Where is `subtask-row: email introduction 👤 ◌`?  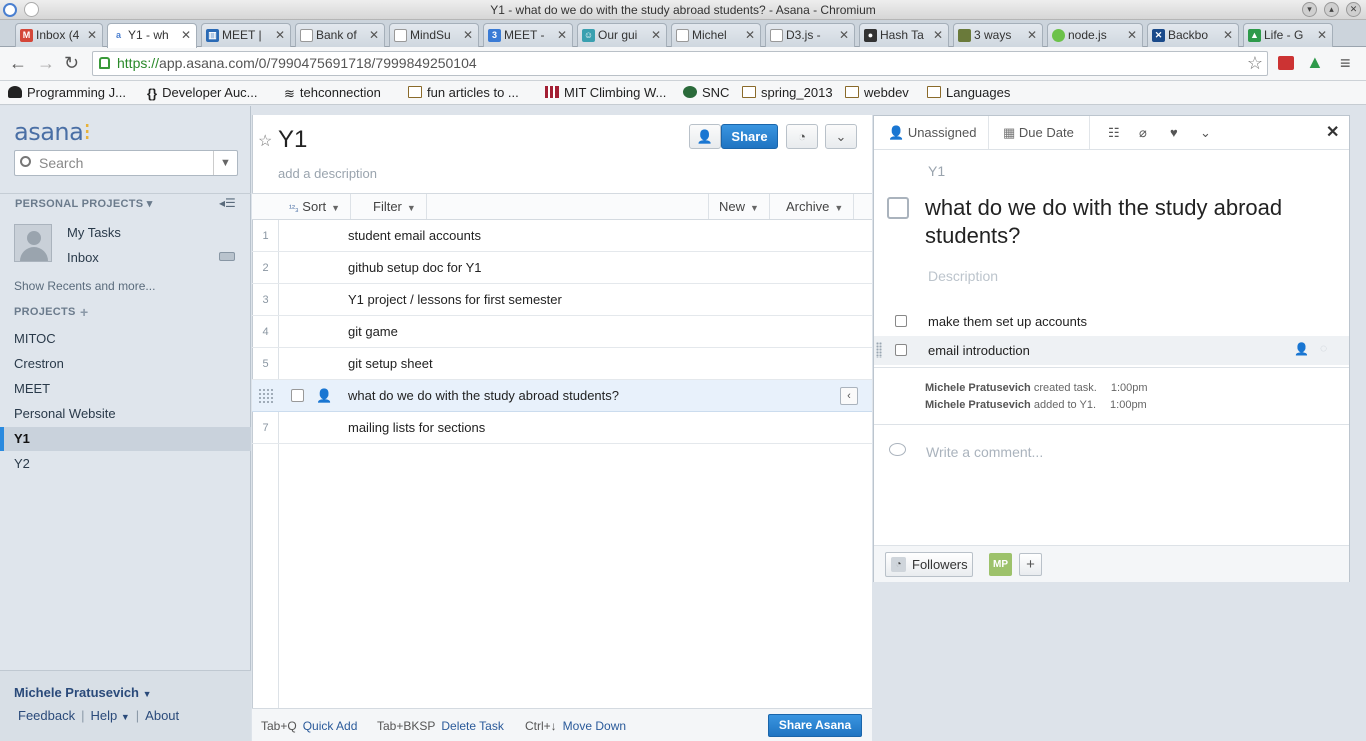
subtask-row: email introduction 👤 ◌ is located at coordinates (1111, 350).